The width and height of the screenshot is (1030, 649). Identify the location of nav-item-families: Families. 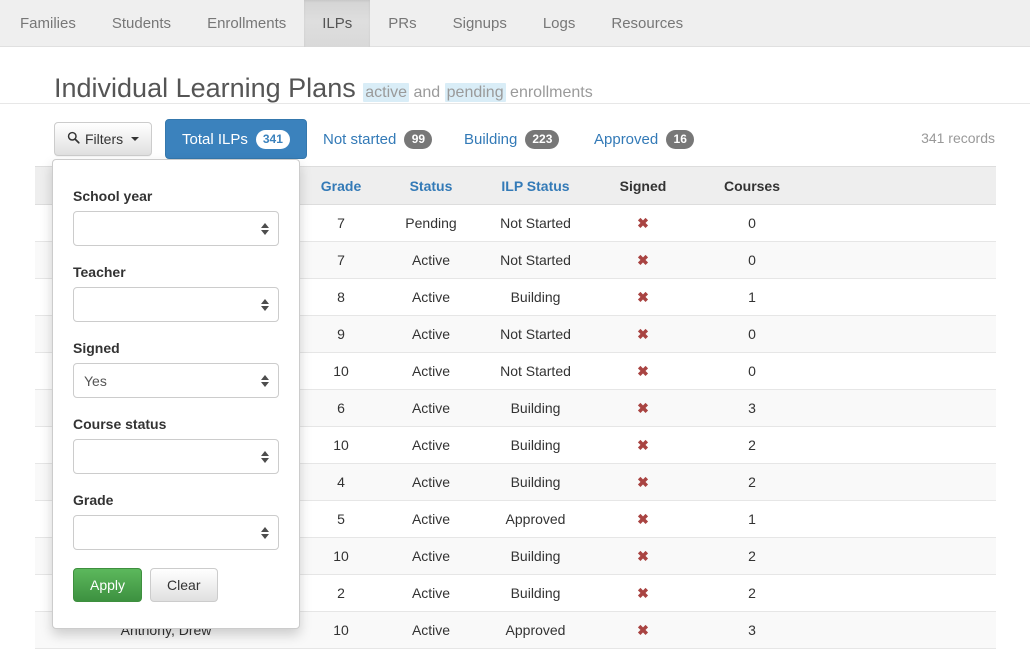
(48, 23).